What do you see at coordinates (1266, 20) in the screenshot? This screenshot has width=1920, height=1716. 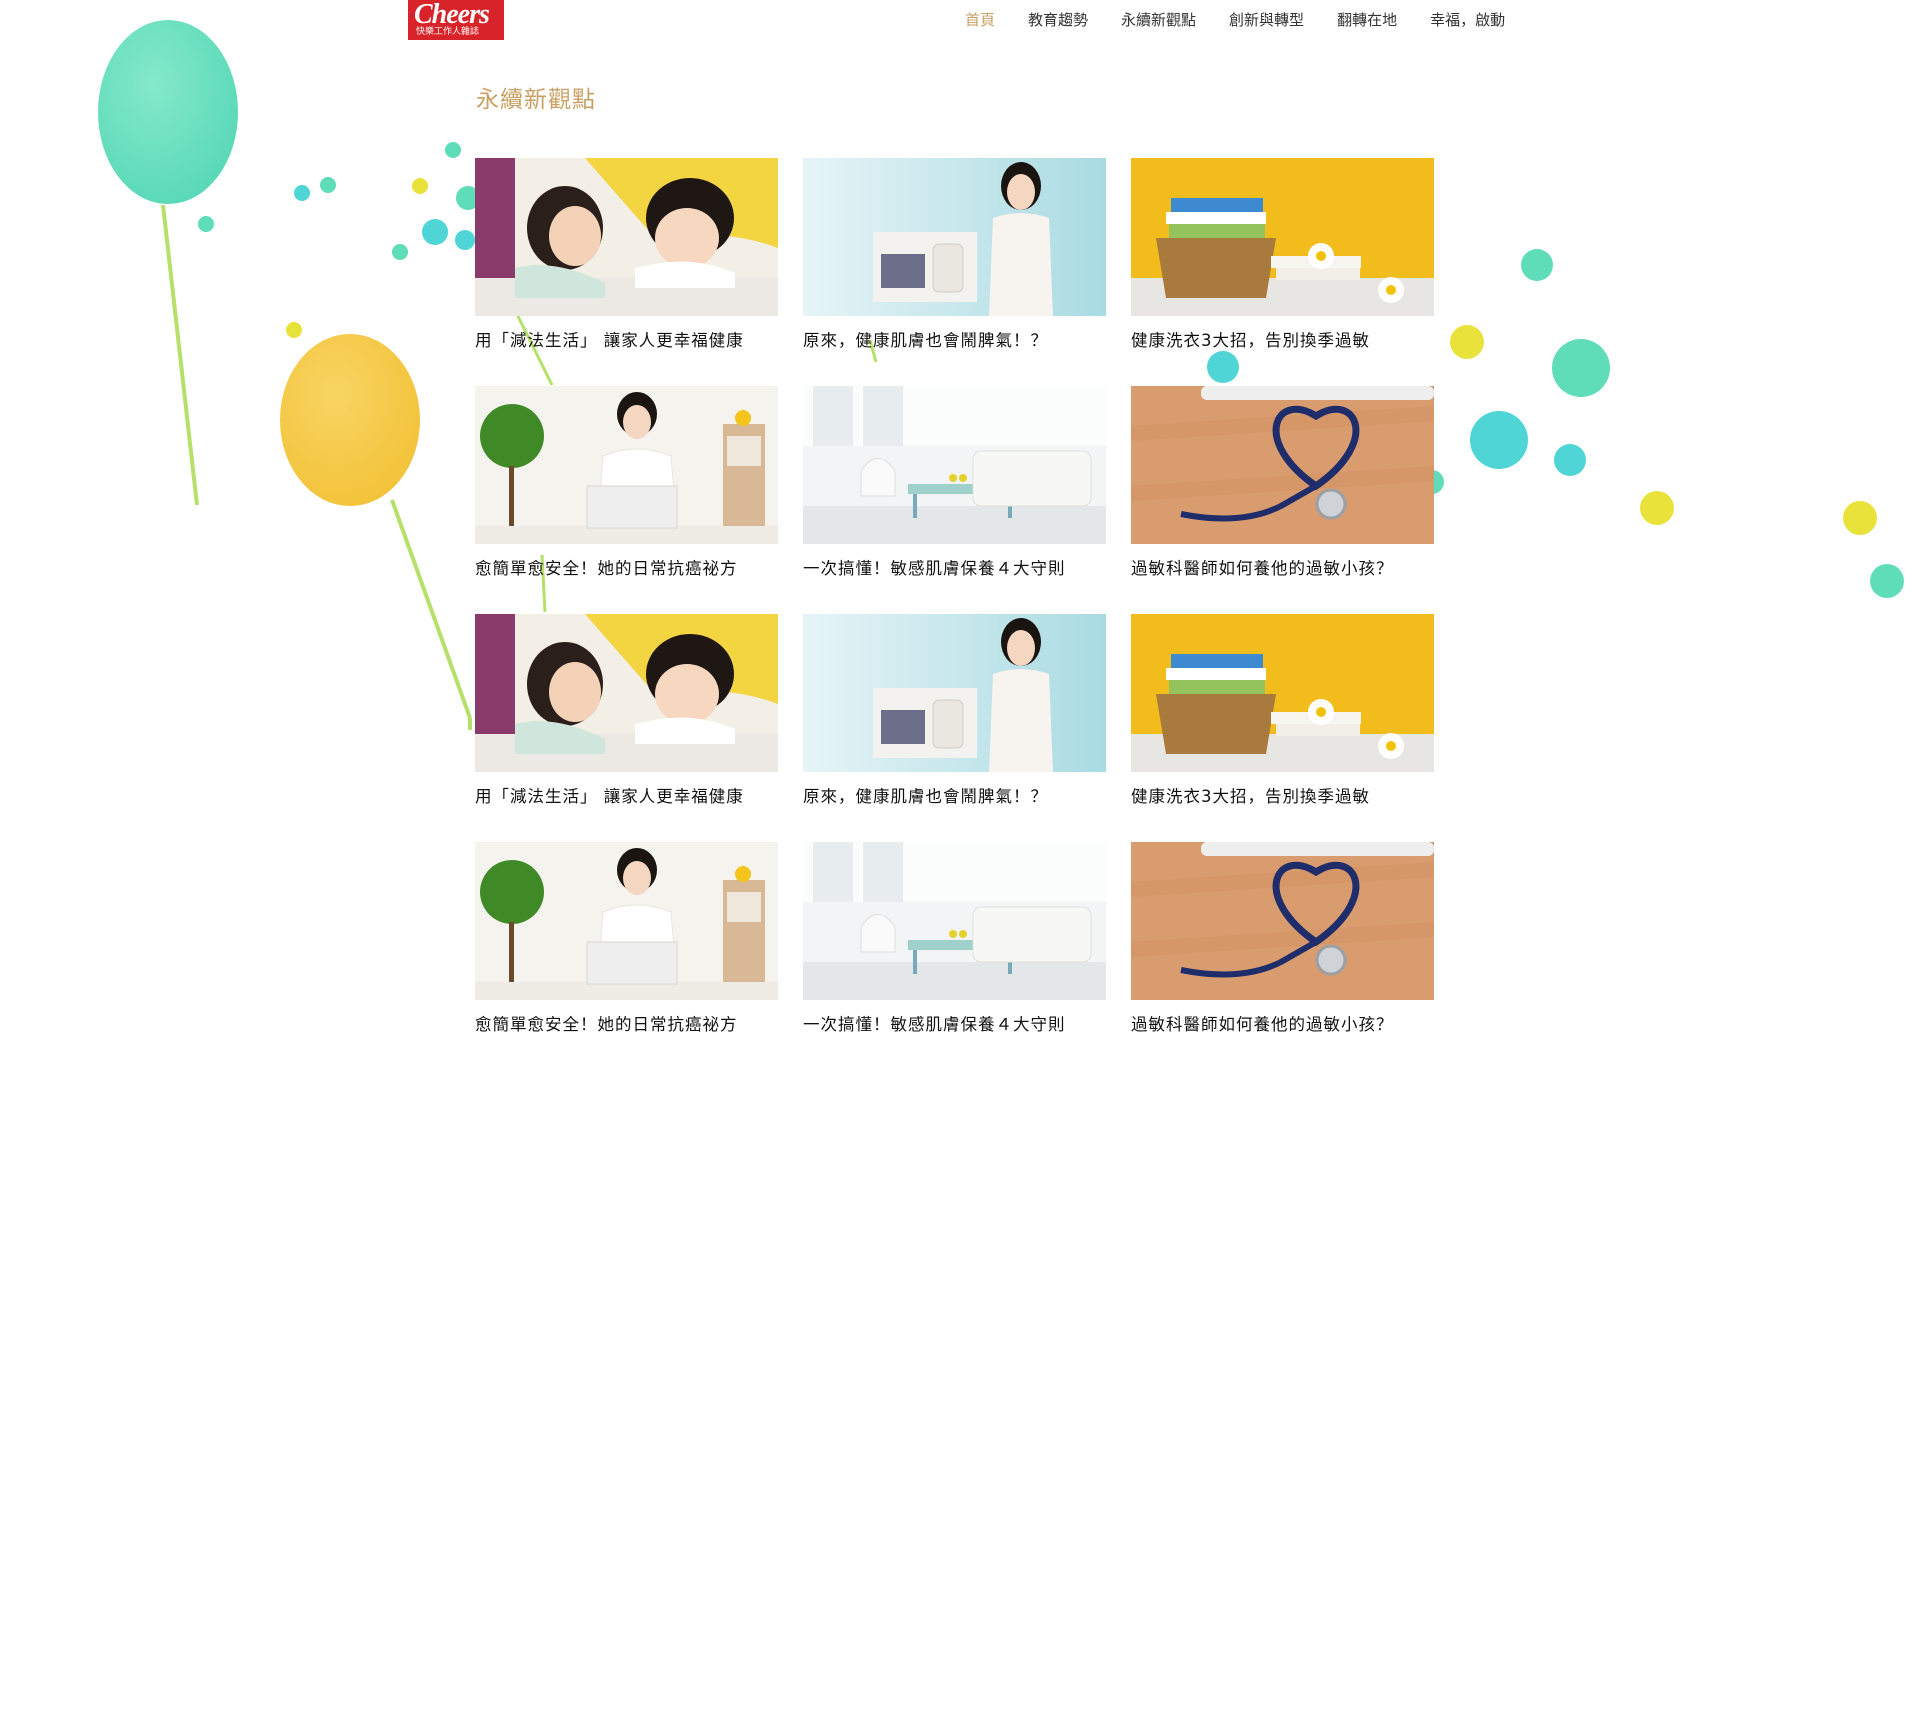 I see `nav-item-innovation: 創新與轉型` at bounding box center [1266, 20].